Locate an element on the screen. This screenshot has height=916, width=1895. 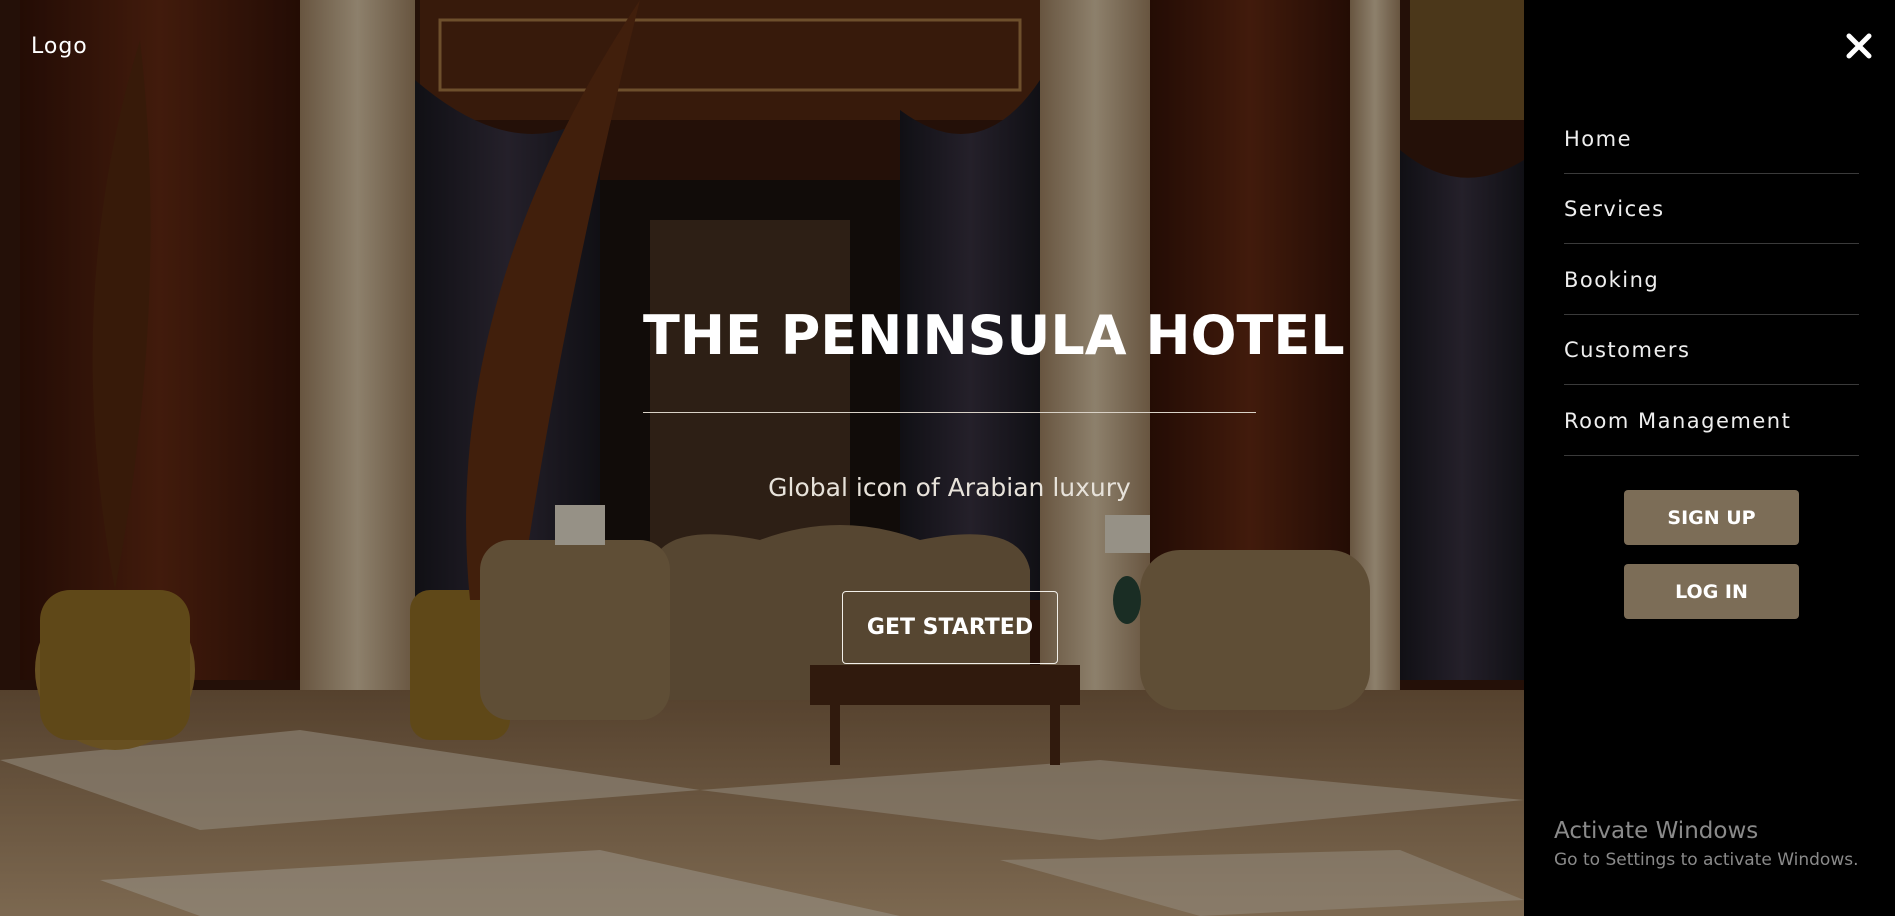
nav-item-label: Home is located at coordinates (1598, 139).